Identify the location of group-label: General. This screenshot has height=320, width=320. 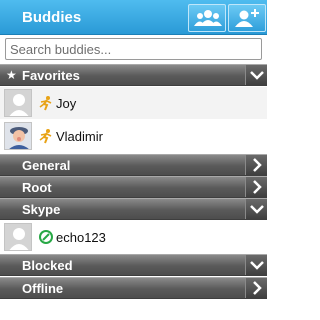
(46, 165).